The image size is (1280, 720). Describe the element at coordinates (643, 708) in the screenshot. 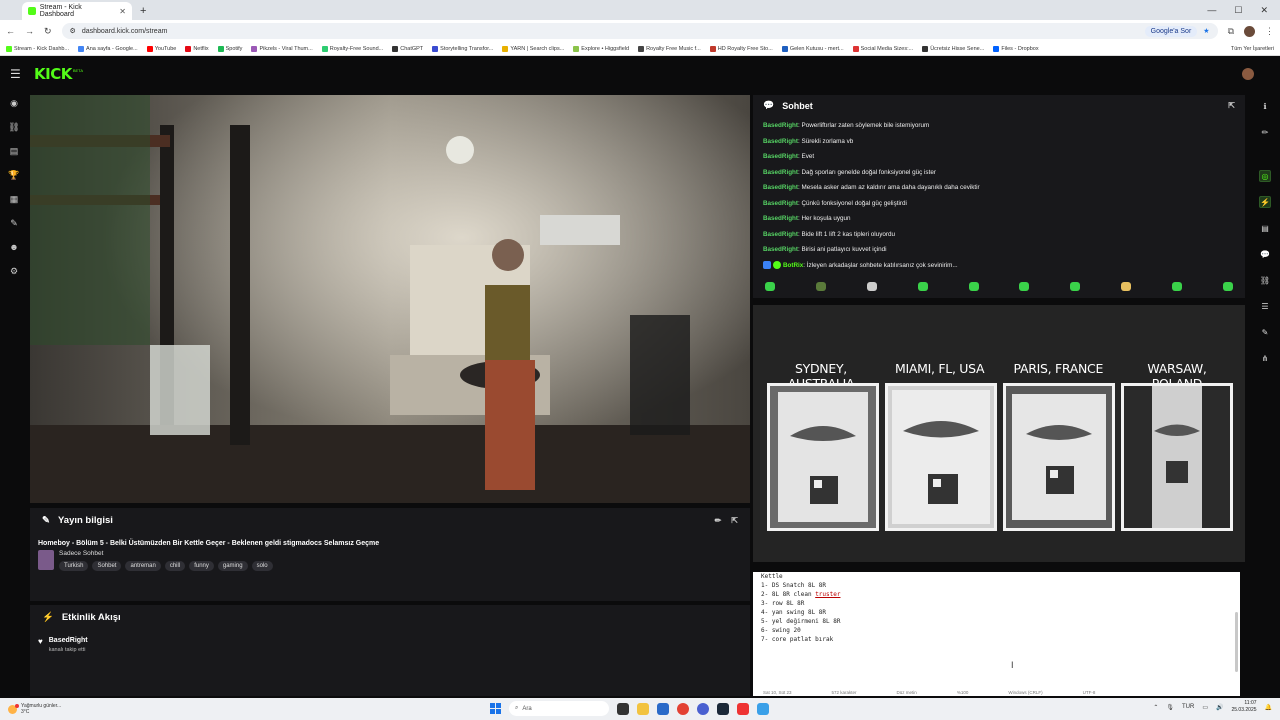

I see `file-explorer-icon` at that location.